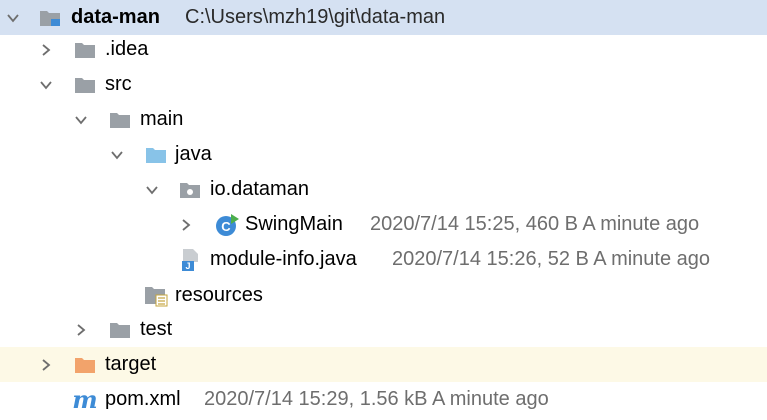 This screenshot has height=420, width=767. I want to click on file-meta-moduleinfo: 2020/7/14 15:26, 52 B A minute ago, so click(551, 259).